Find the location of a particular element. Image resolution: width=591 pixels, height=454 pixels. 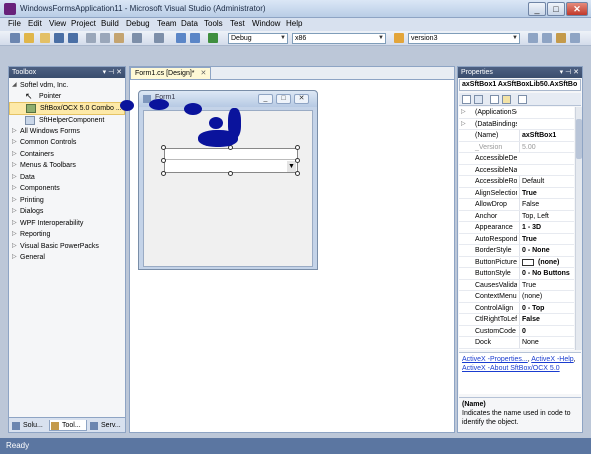

toolbox-item-sfthelper: SftHelperComponent is located at coordinates (67, 120).